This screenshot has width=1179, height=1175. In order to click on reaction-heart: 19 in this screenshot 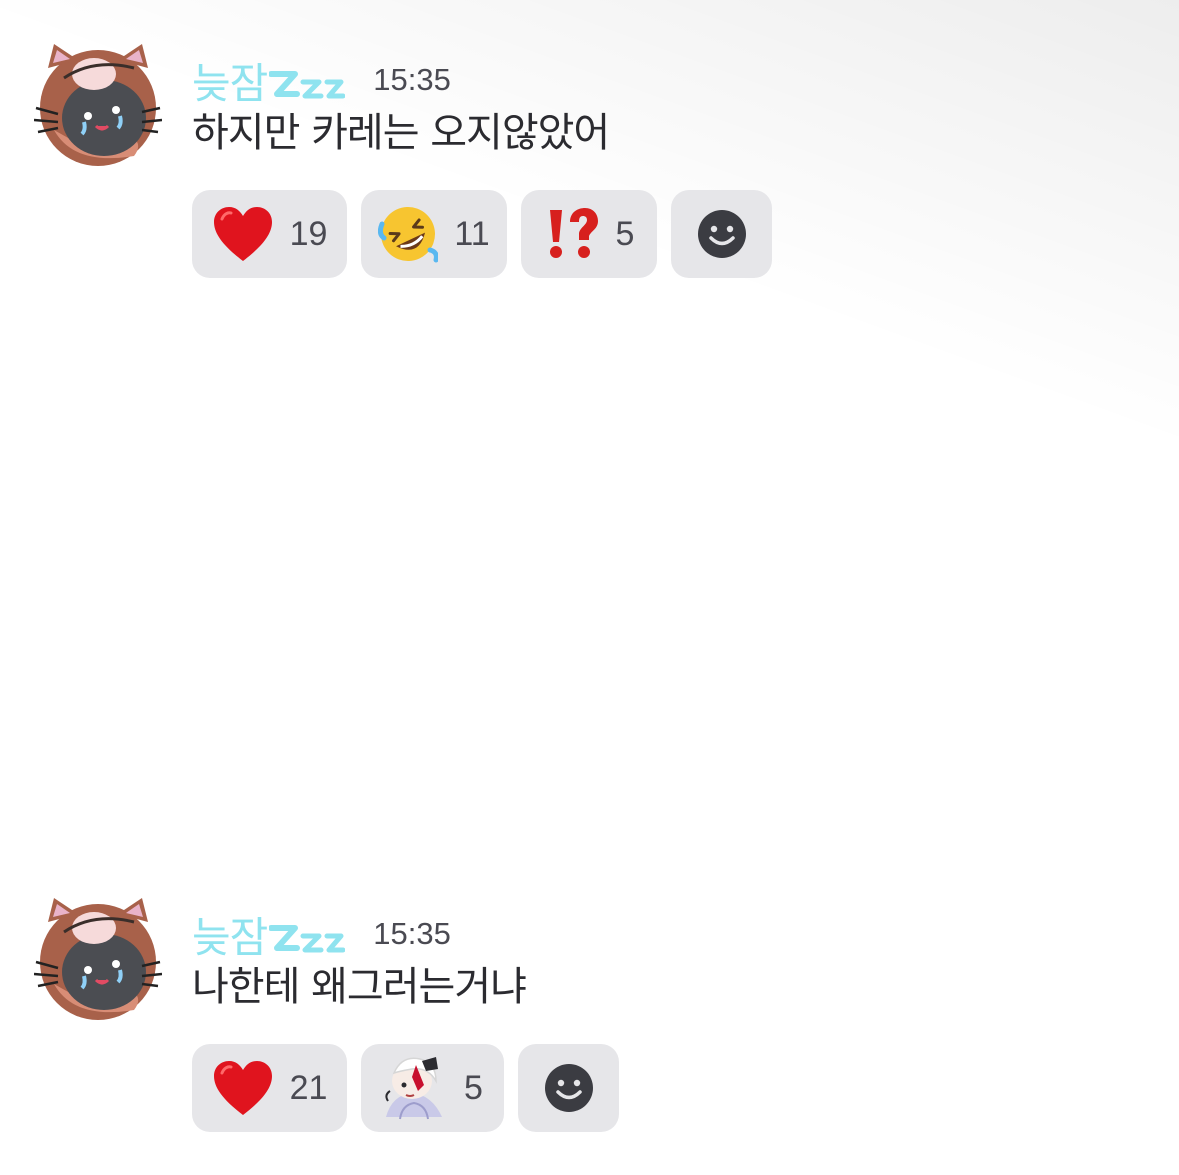, I will do `click(269, 234)`.